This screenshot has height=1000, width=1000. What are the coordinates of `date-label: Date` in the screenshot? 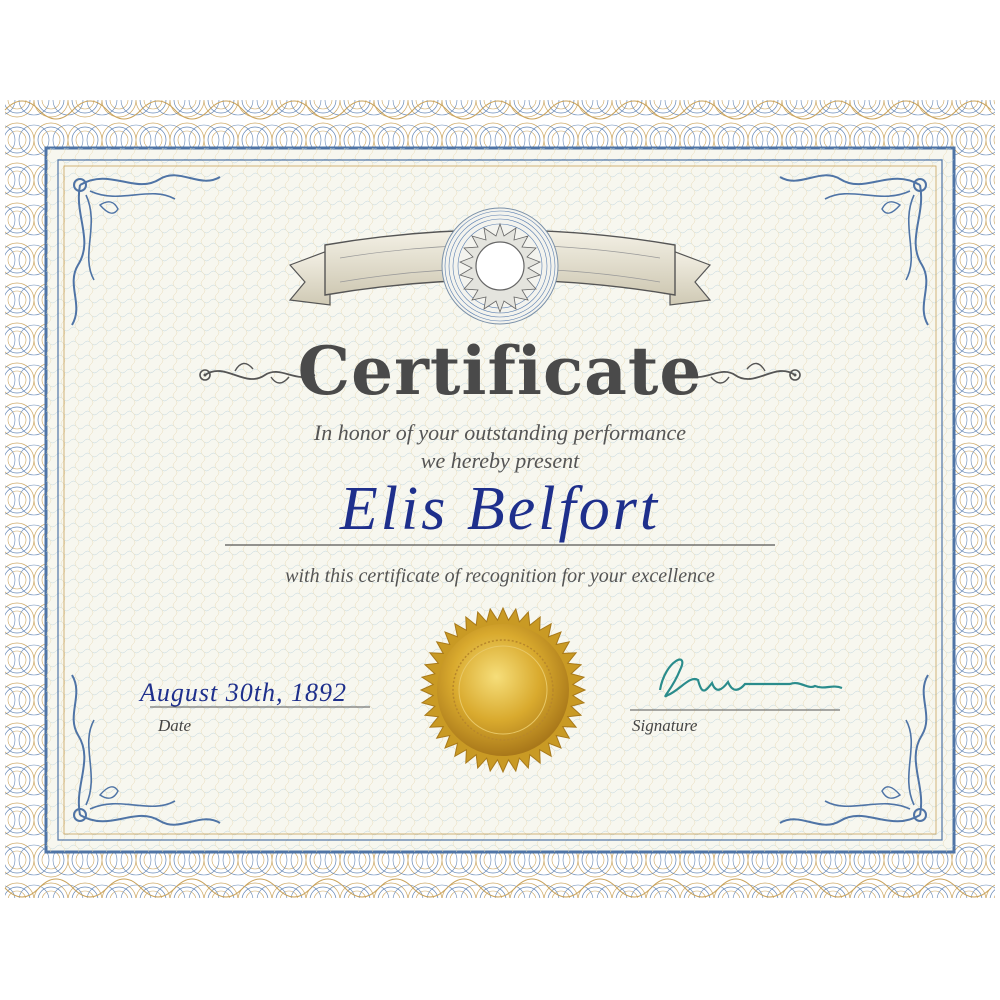 It's located at (175, 725).